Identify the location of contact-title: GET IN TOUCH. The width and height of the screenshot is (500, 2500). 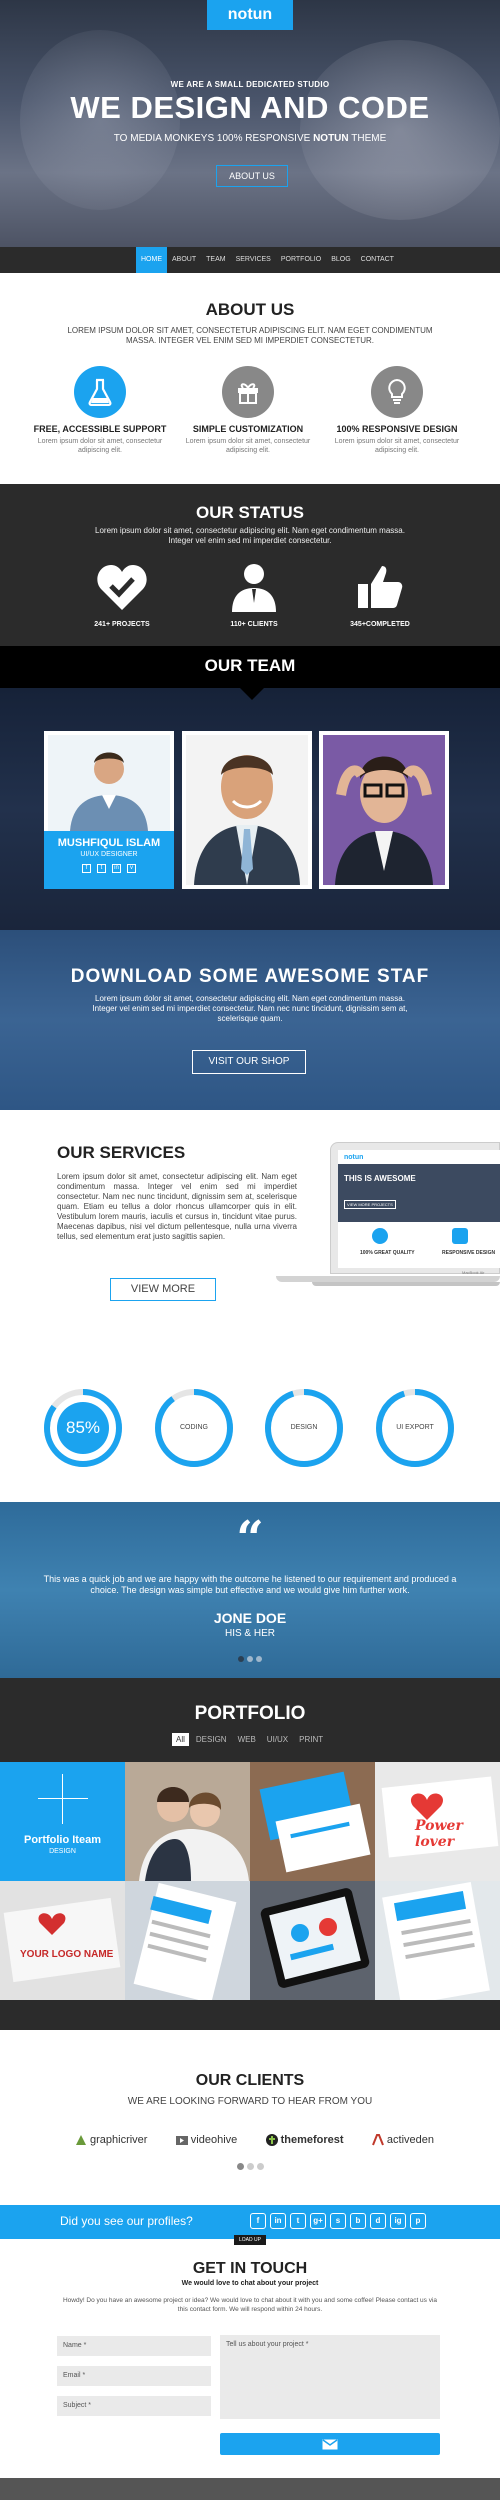
(250, 2268).